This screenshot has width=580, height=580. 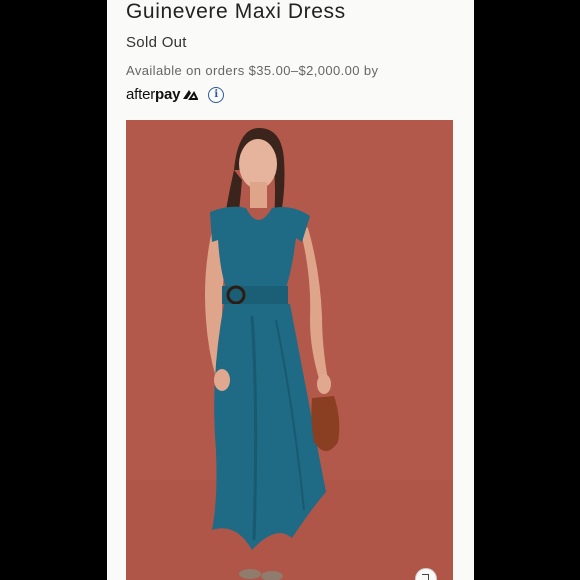 I want to click on afterpay-availability-text: Available on orders $35.00–$2,000.00 by, so click(x=252, y=70).